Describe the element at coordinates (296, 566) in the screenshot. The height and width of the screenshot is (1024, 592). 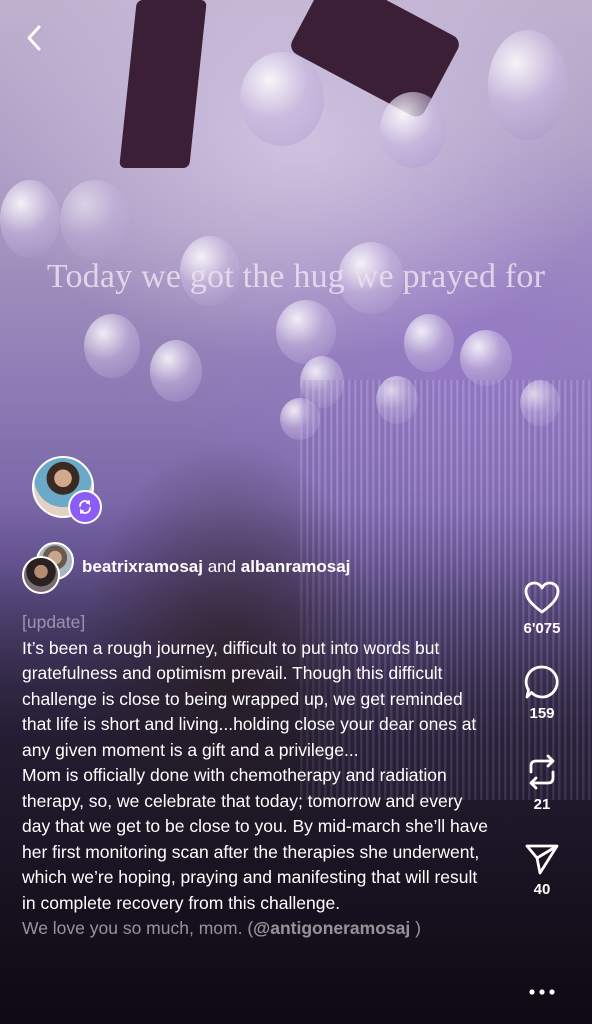
I see `author-name-2: albanramosaj` at that location.